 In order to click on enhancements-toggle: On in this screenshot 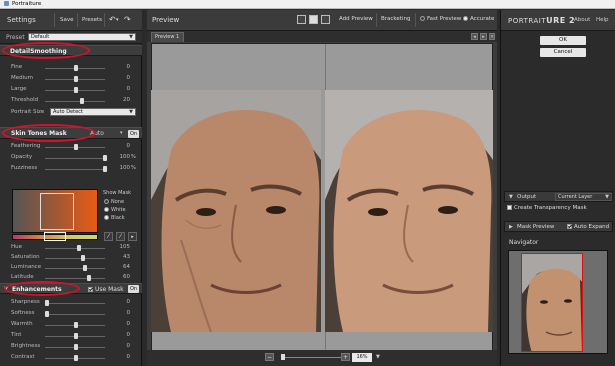, I will do `click(133, 289)`.